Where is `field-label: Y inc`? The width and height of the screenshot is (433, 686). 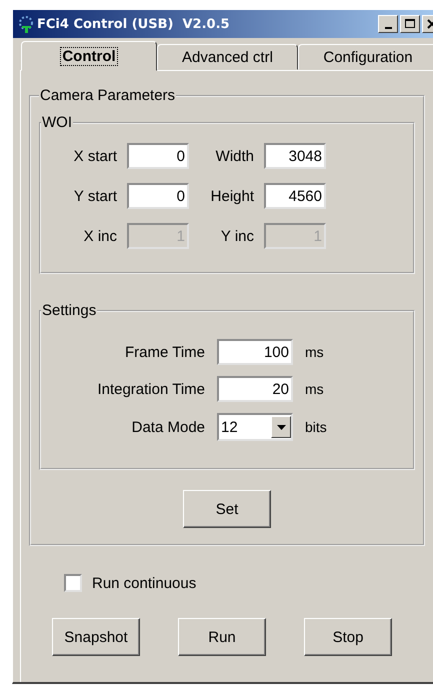
field-label: Y inc is located at coordinates (237, 236).